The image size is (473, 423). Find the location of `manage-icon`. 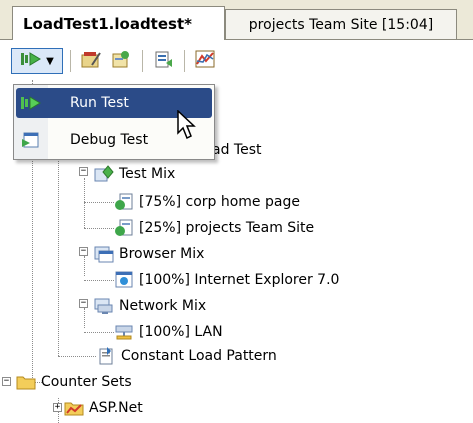

manage-icon is located at coordinates (163, 61).